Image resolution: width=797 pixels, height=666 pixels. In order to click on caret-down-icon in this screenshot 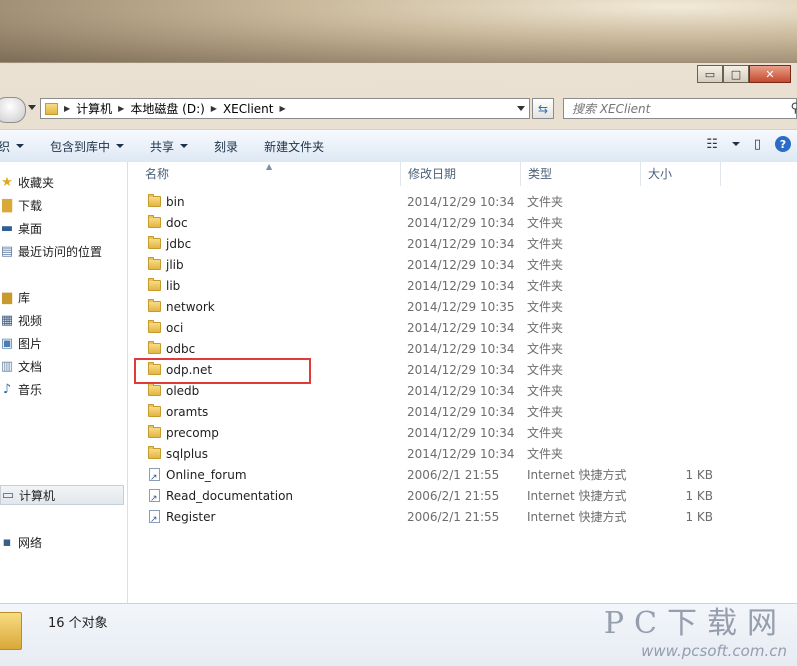, I will do `click(120, 146)`.